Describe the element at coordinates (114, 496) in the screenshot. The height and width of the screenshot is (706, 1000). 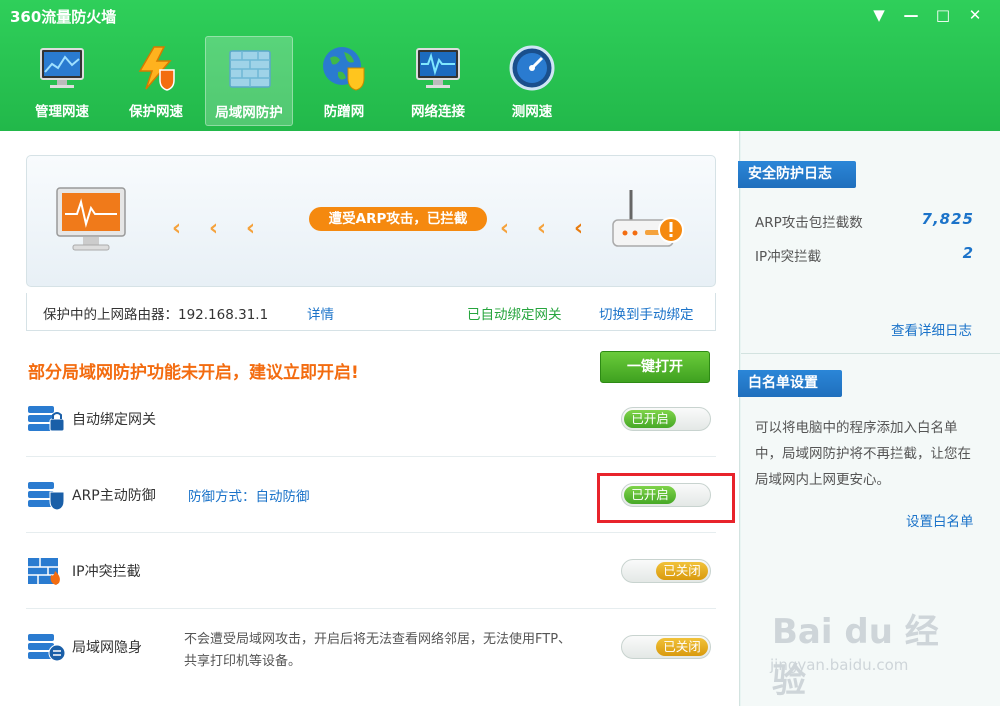
I see `feature-label: ARP主动防御` at that location.